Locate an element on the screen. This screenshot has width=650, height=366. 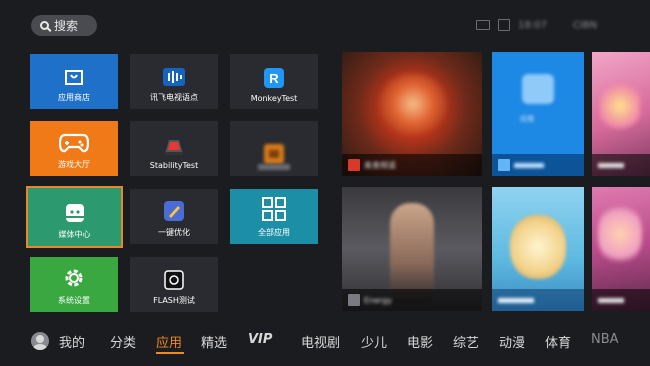
nav-item-variety: 综艺 is located at coordinates (466, 341).